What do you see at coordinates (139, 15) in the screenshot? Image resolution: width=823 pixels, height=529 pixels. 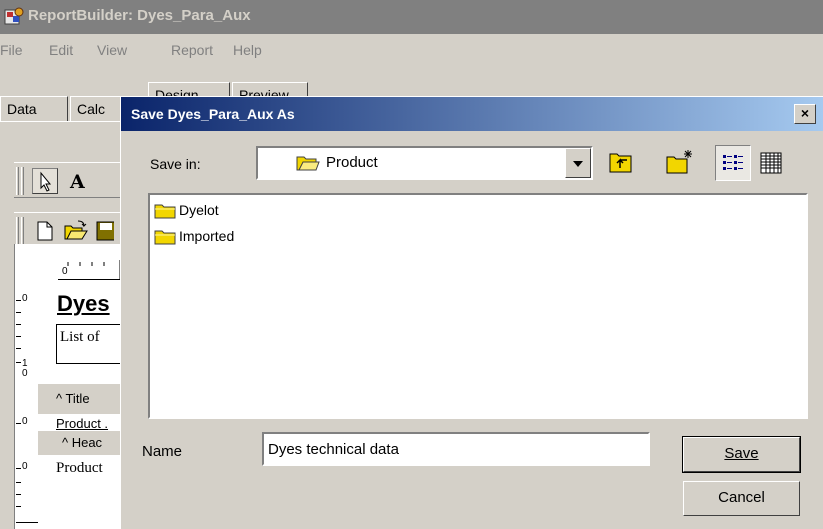 I see `main-window-title: ReportBuilder: Dyes_Para_Aux` at bounding box center [139, 15].